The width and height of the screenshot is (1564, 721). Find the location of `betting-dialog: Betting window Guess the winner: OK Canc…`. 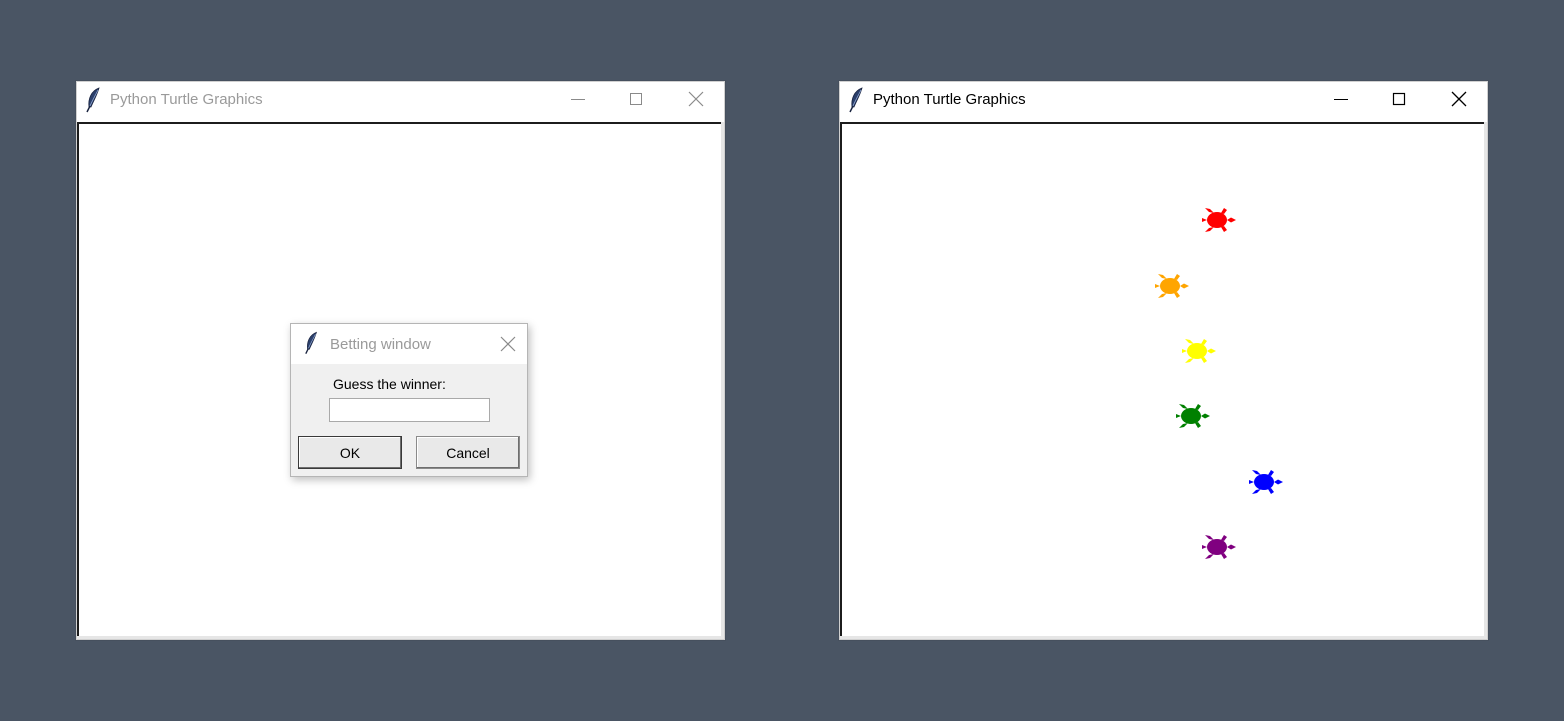

betting-dialog: Betting window Guess the winner: OK Canc… is located at coordinates (409, 400).